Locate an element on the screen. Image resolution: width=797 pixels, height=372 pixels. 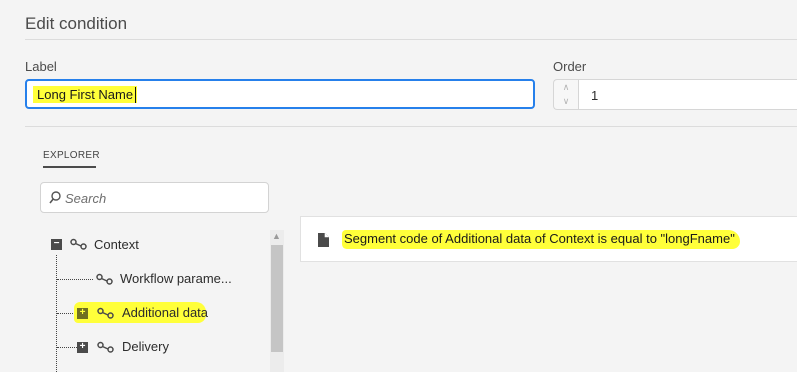
order-stepper: ∧ ∨ is located at coordinates (565, 94).